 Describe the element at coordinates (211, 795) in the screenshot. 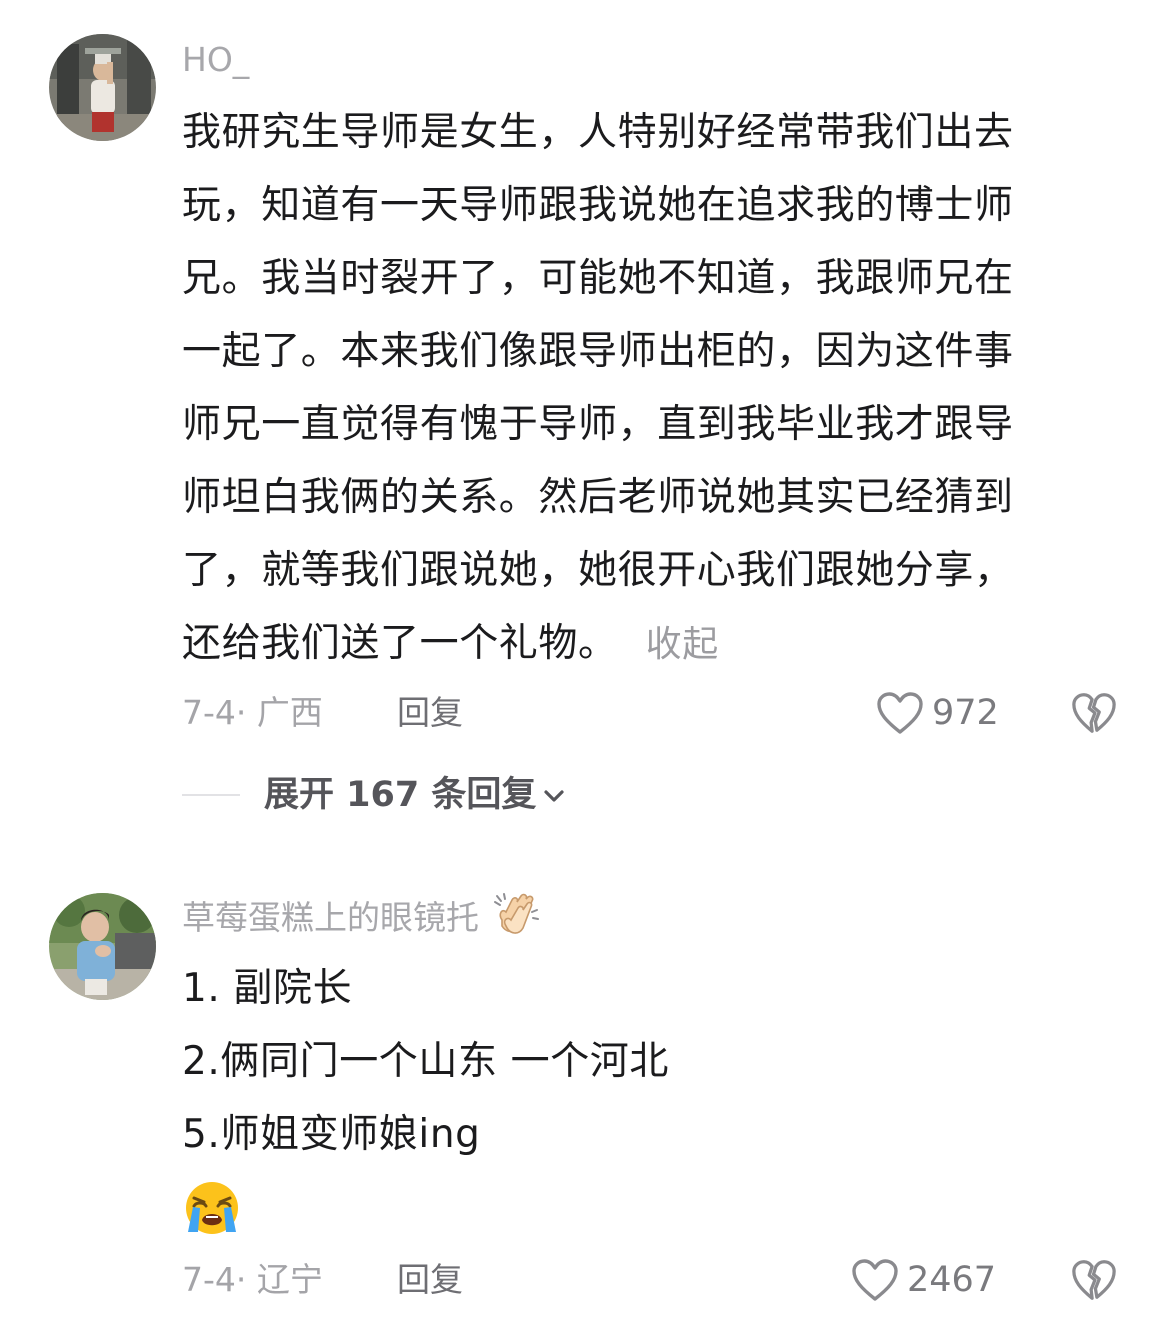

I see `divider-line` at that location.